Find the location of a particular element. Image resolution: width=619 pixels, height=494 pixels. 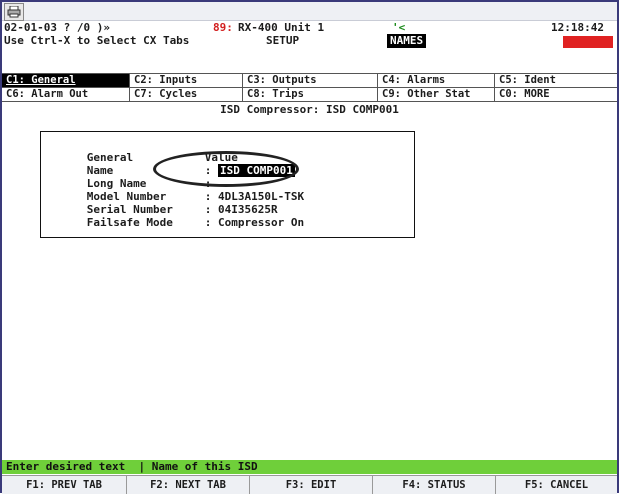

f3-edit-button: F3: EDIT is located at coordinates (311, 485).